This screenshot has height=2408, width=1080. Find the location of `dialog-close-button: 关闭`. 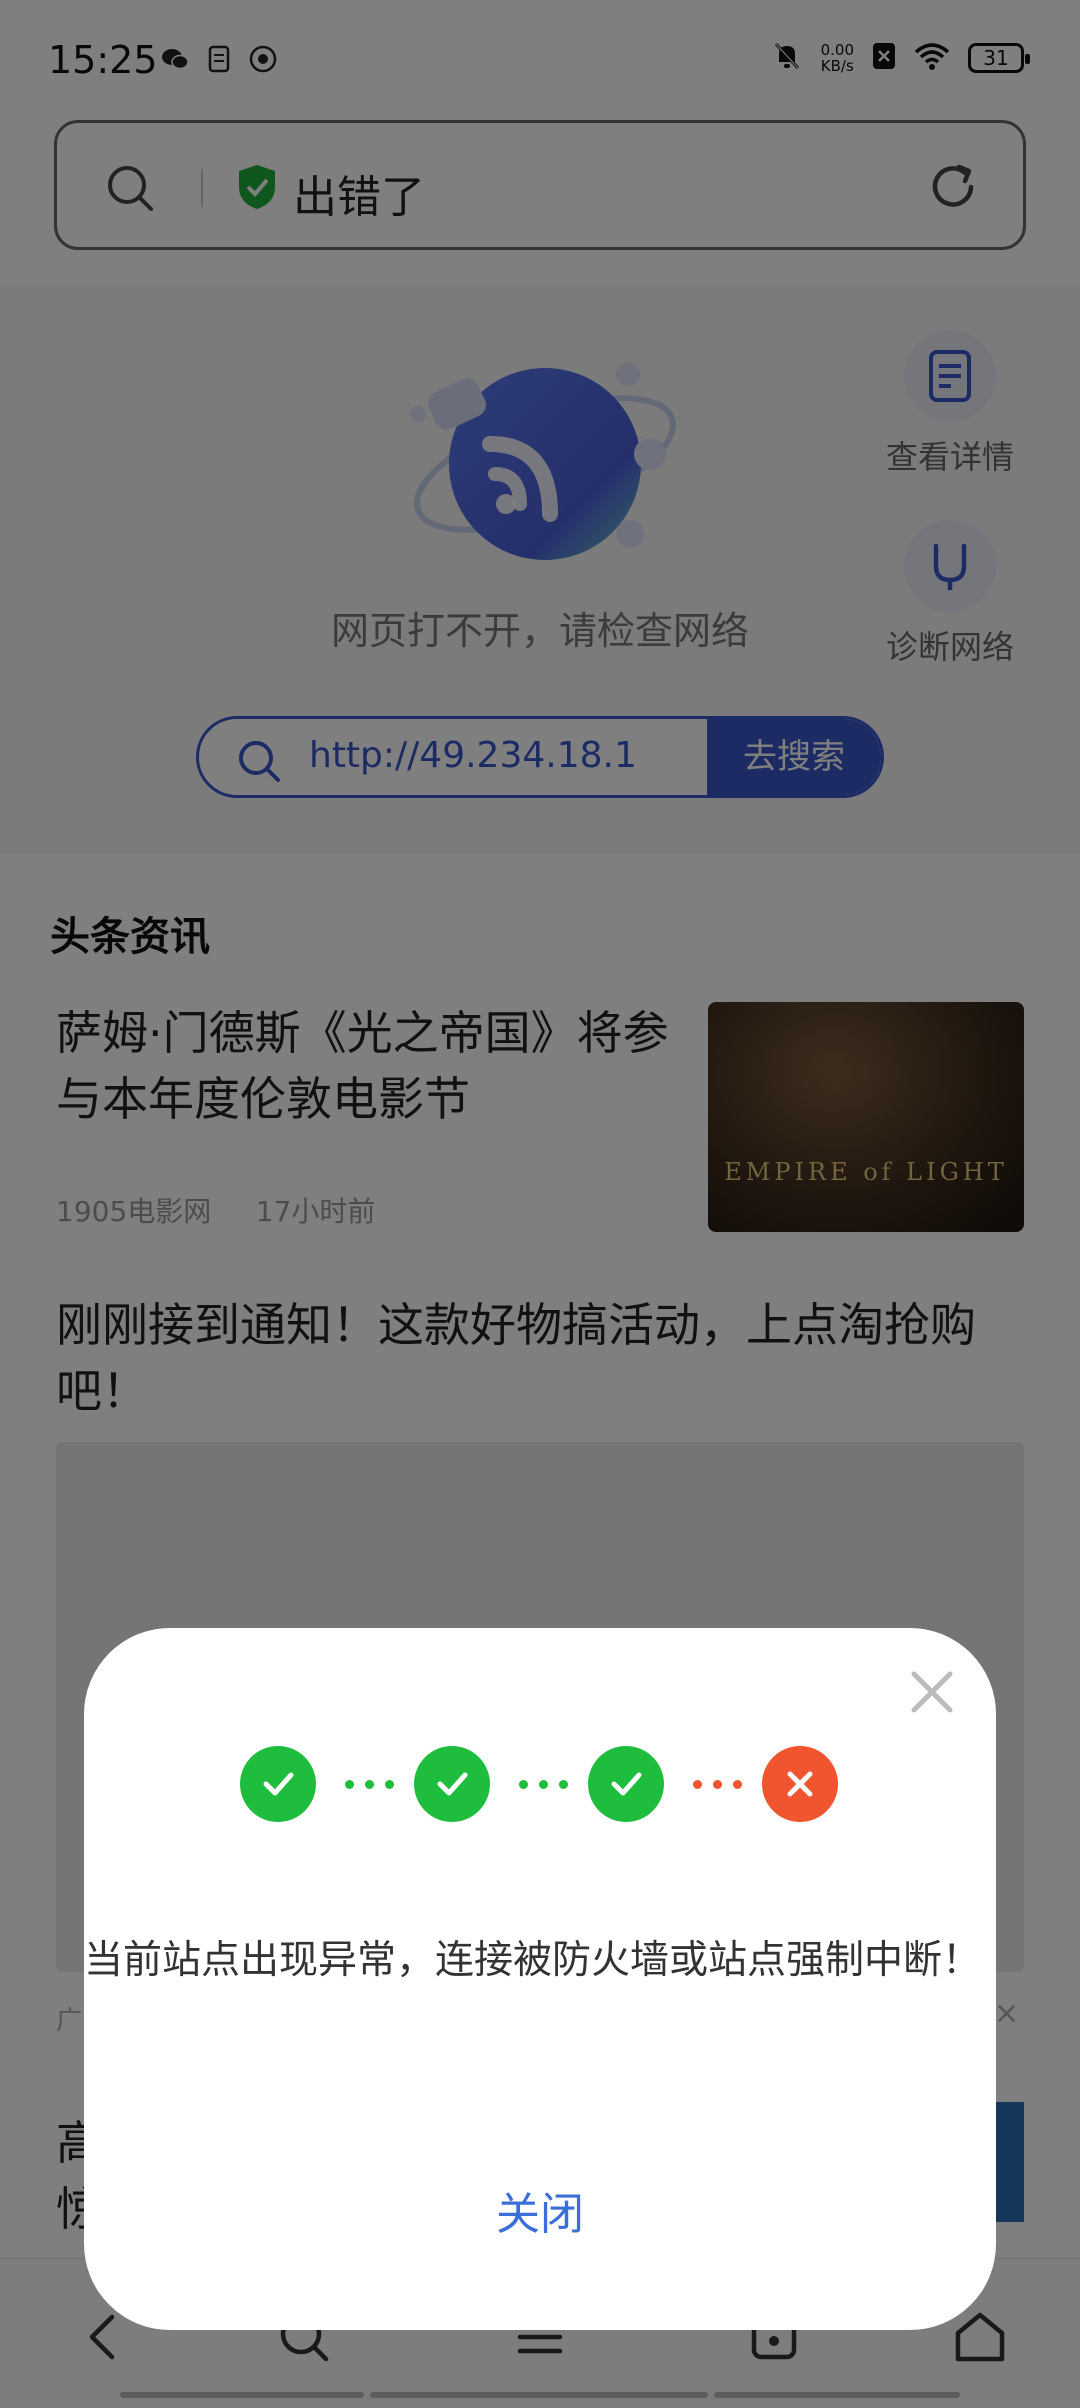

dialog-close-button: 关闭 is located at coordinates (540, 2210).